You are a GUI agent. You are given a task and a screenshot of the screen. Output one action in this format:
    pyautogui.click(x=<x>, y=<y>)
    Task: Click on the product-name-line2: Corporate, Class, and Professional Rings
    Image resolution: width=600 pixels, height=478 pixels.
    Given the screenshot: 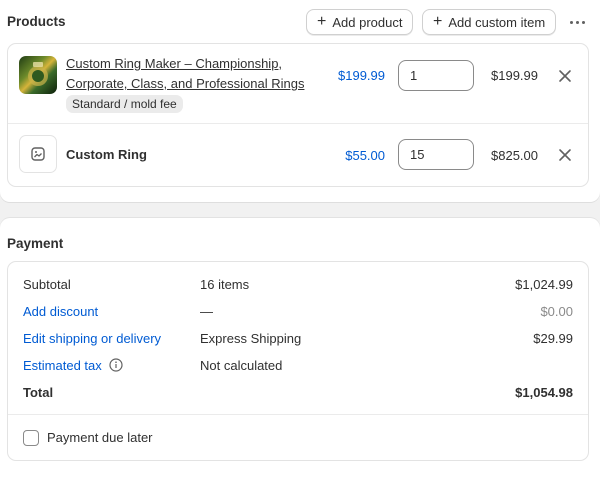 What is the action you would take?
    pyautogui.click(x=185, y=83)
    